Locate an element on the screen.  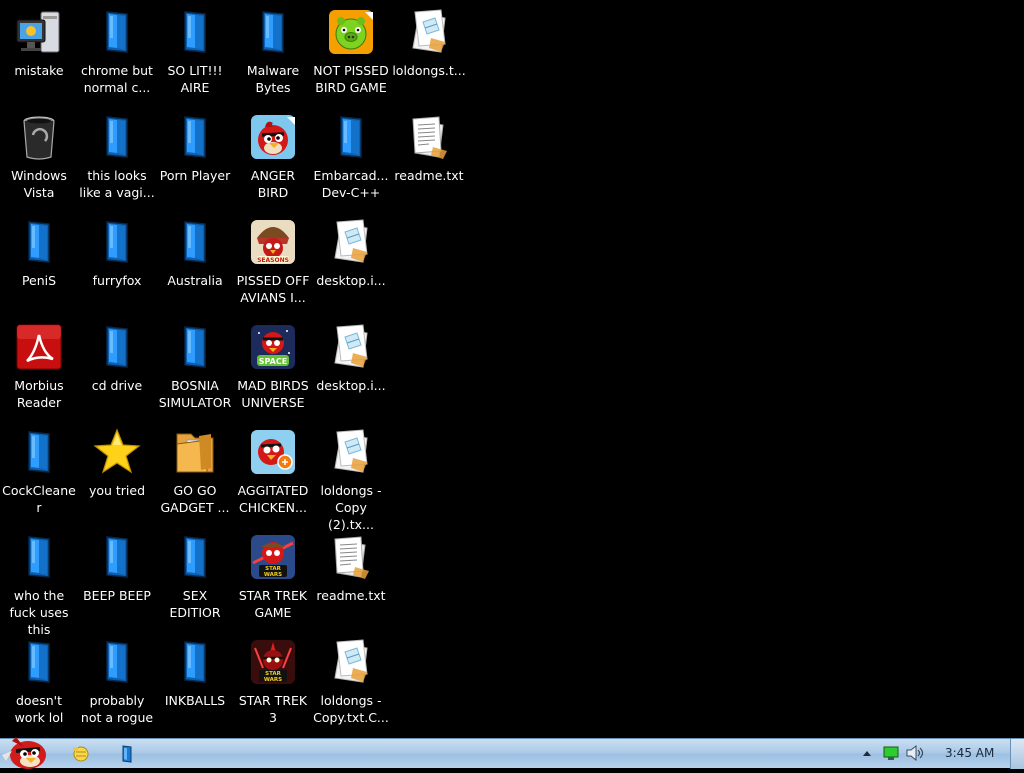
desktop-icon: probably not a rogue is located at coordinates (117, 686).